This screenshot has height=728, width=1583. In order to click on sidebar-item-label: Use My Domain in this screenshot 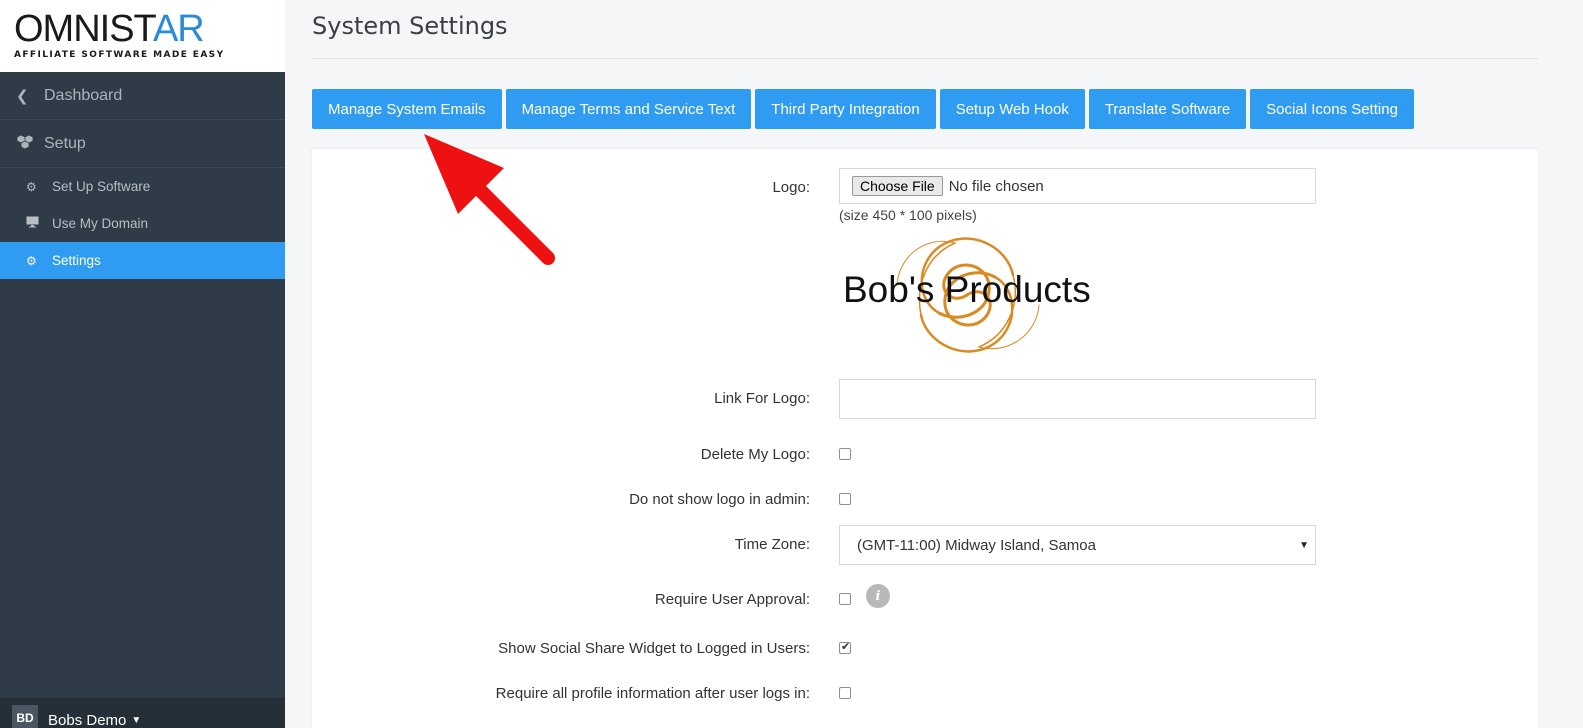, I will do `click(100, 223)`.